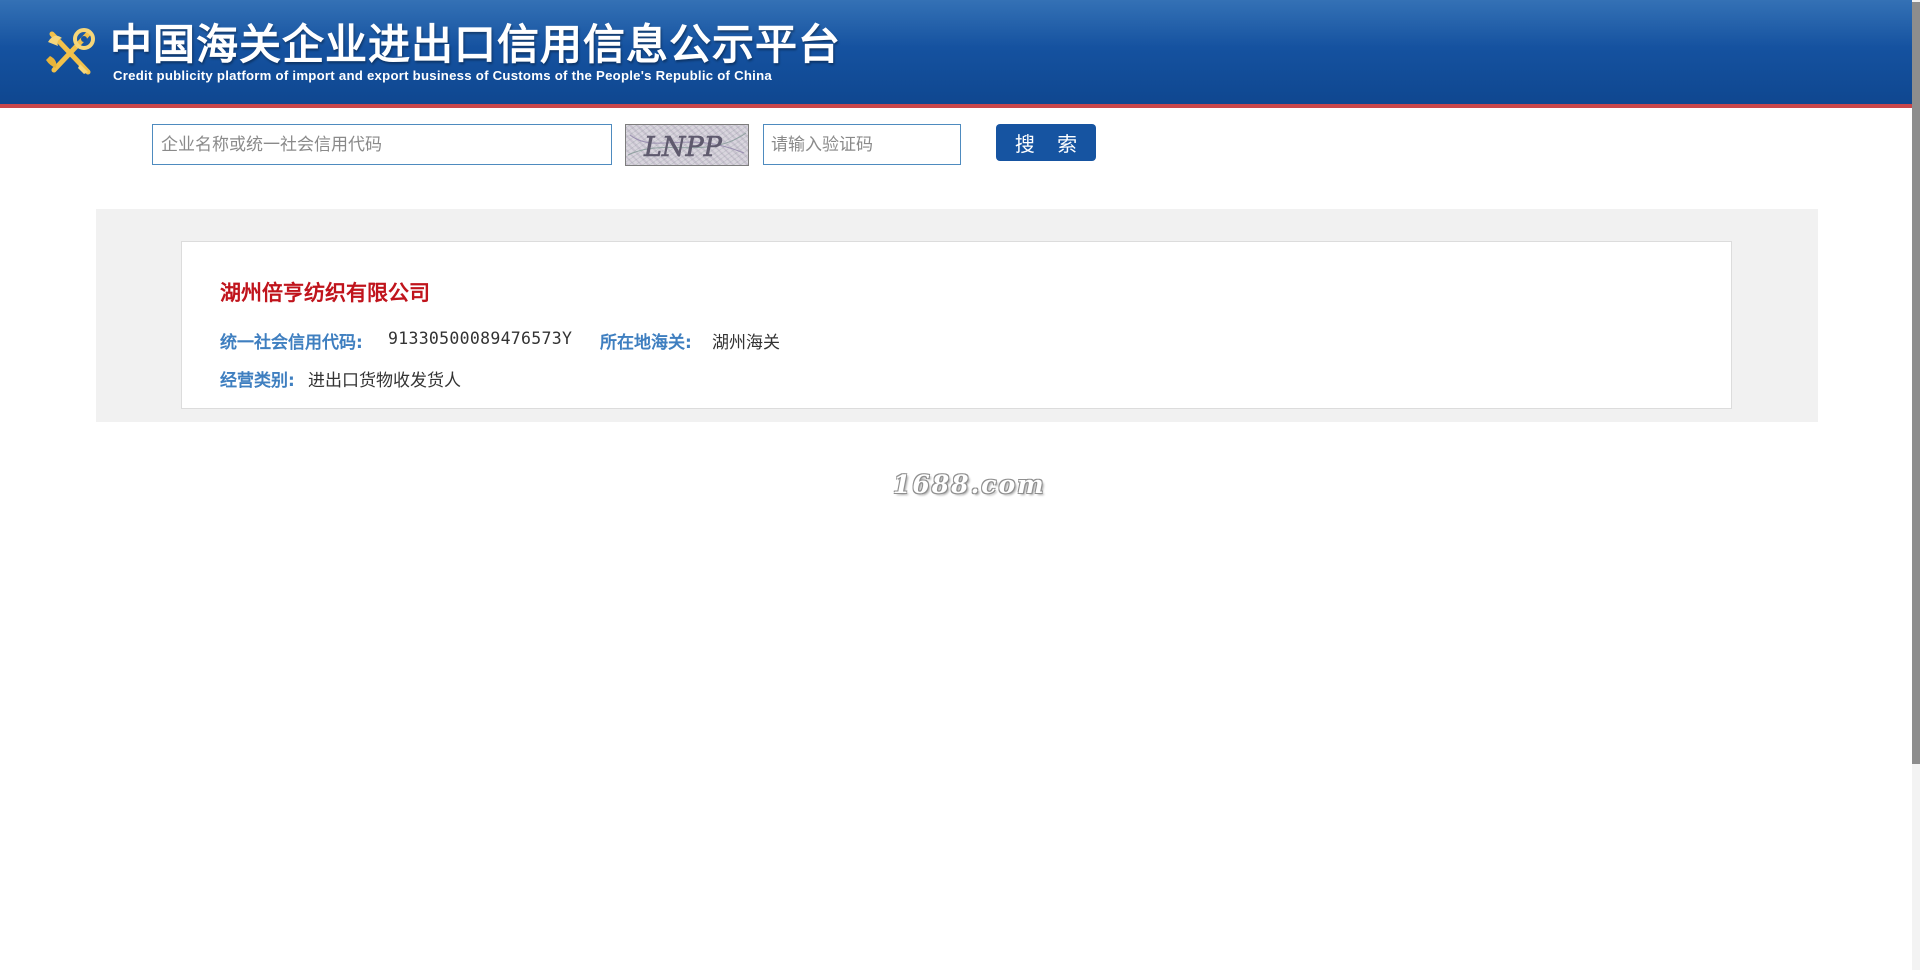 This screenshot has width=1920, height=970. Describe the element at coordinates (1916, 383) in the screenshot. I see `scrollbar-thumb` at that location.